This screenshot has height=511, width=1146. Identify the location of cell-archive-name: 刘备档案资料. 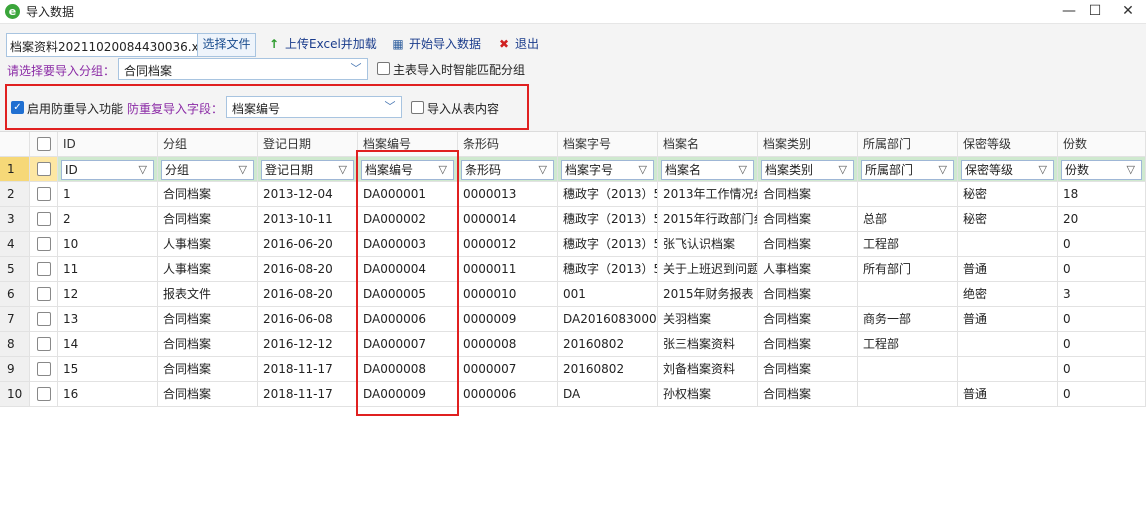
(708, 369).